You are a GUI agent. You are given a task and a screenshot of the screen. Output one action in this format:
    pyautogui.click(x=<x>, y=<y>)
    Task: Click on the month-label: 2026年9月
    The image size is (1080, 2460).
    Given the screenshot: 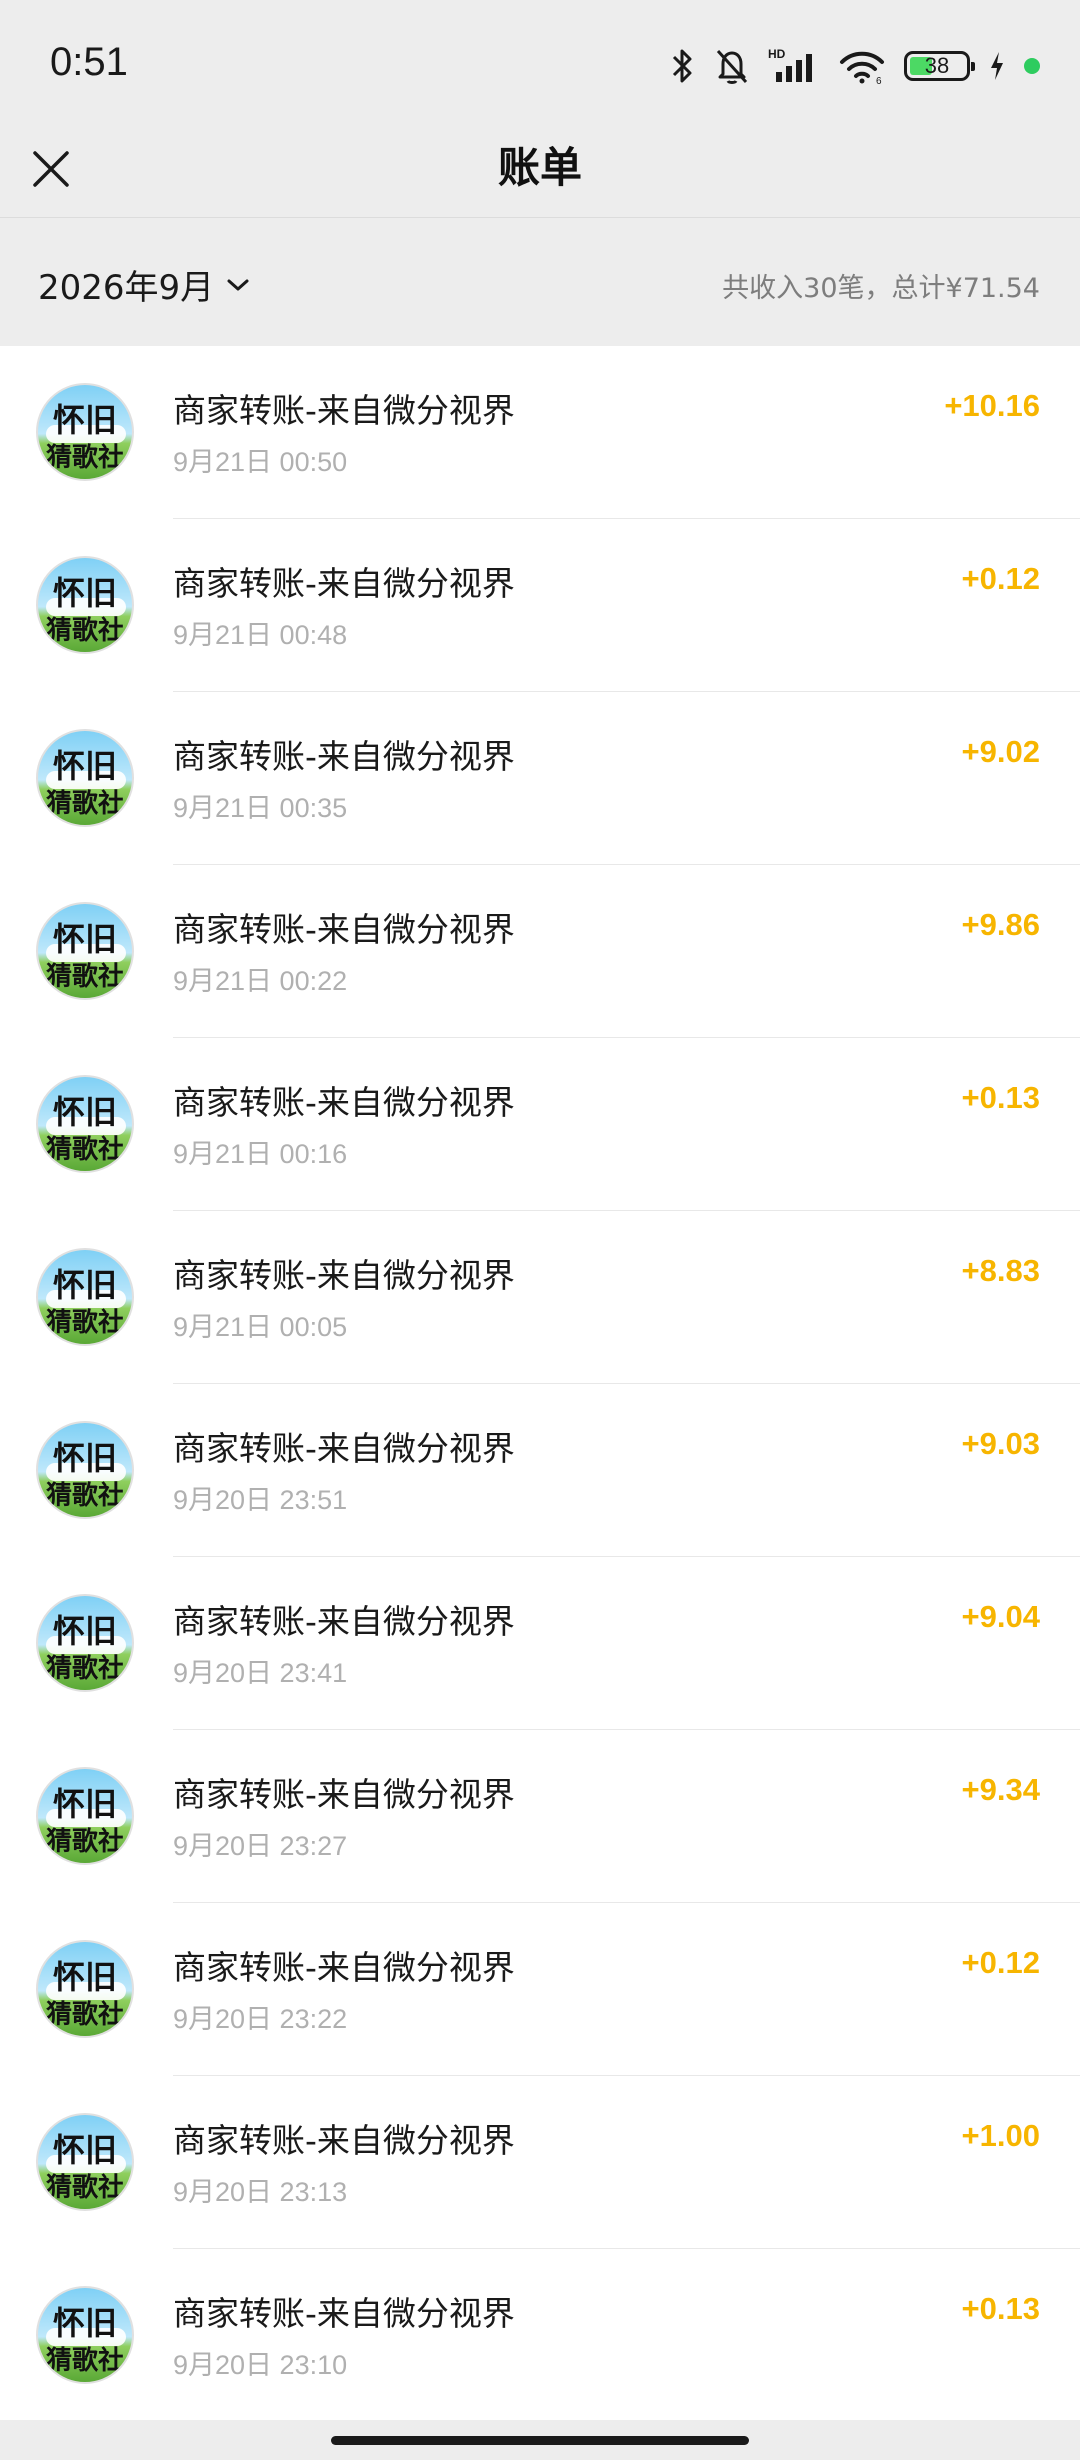 What is the action you would take?
    pyautogui.click(x=126, y=288)
    